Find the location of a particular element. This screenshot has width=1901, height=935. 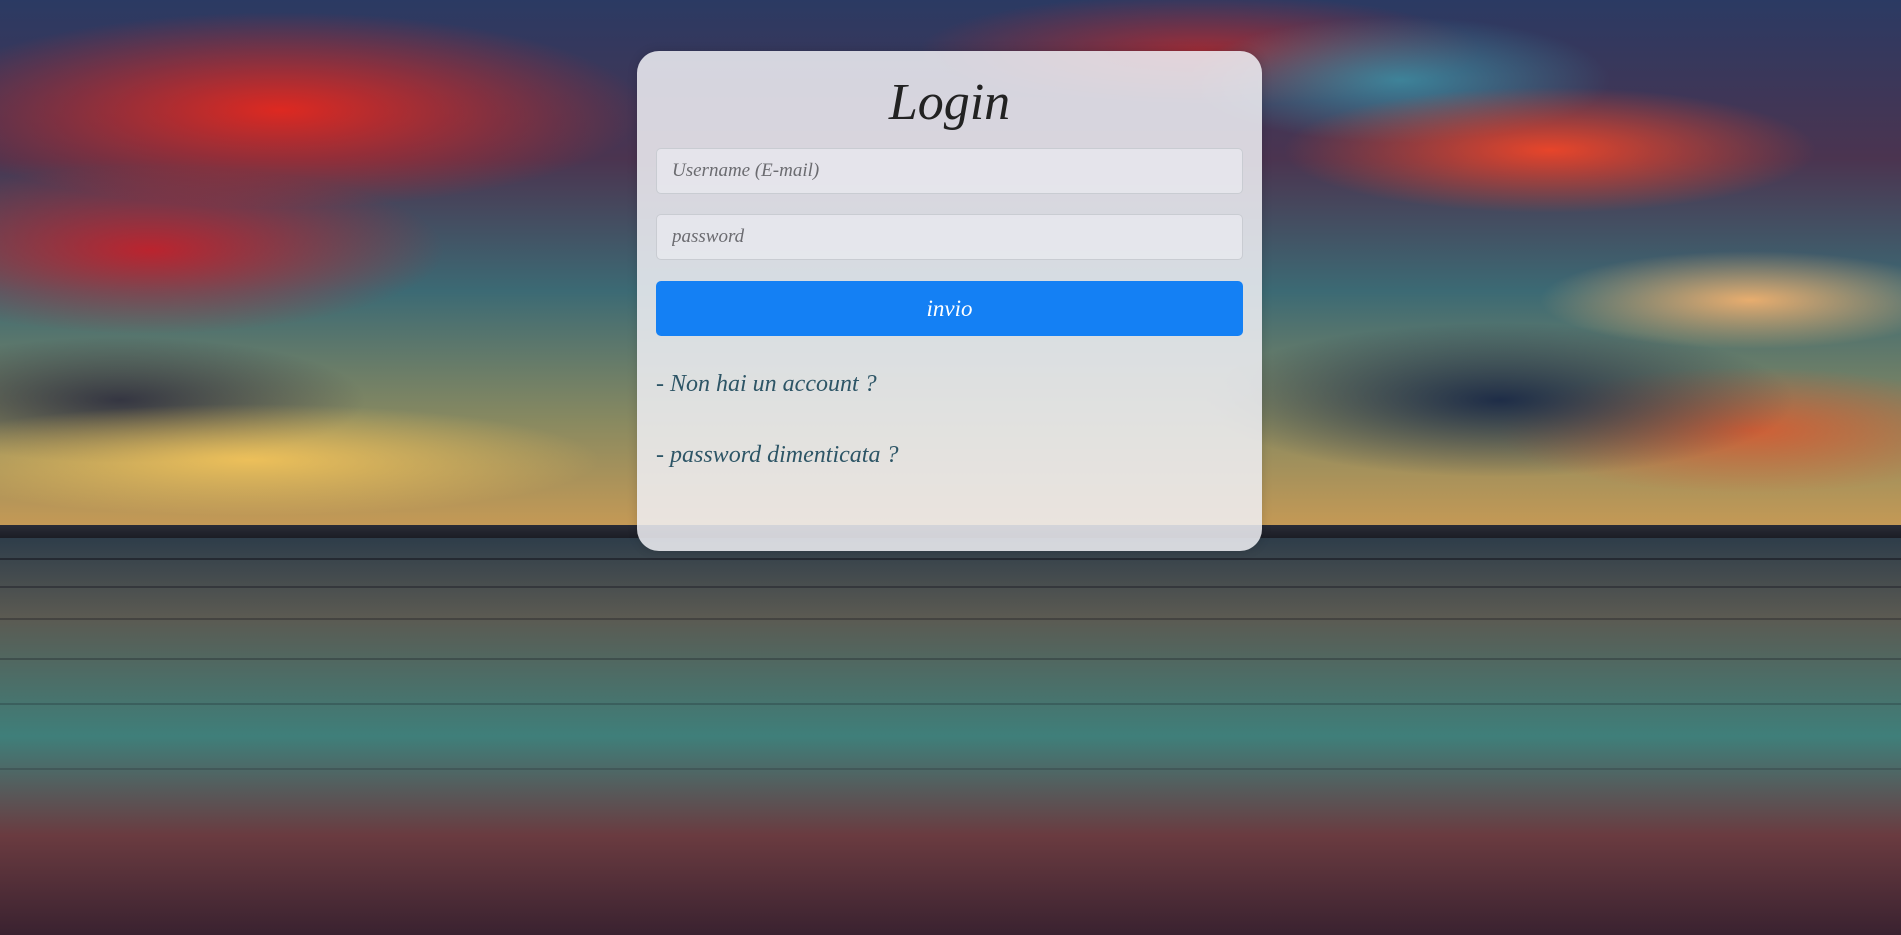

username-input is located at coordinates (949, 171).